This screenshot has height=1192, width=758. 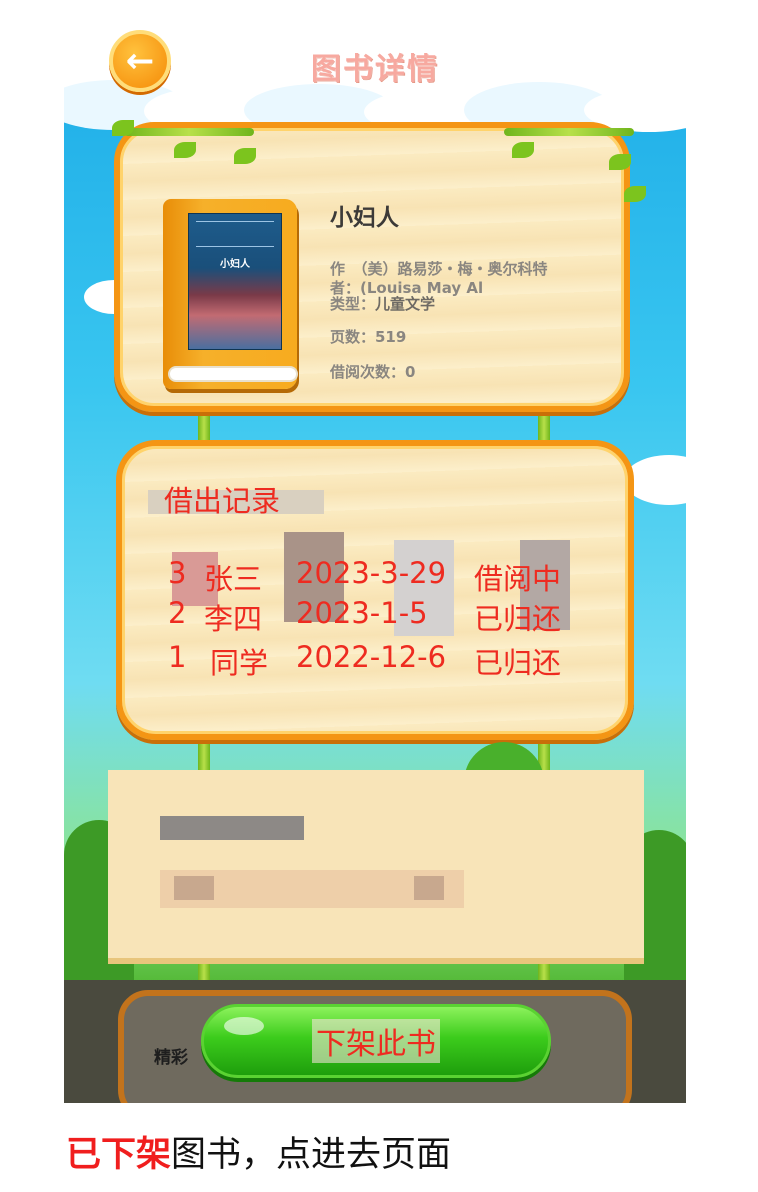 I want to click on record-name: 同学, so click(x=239, y=663).